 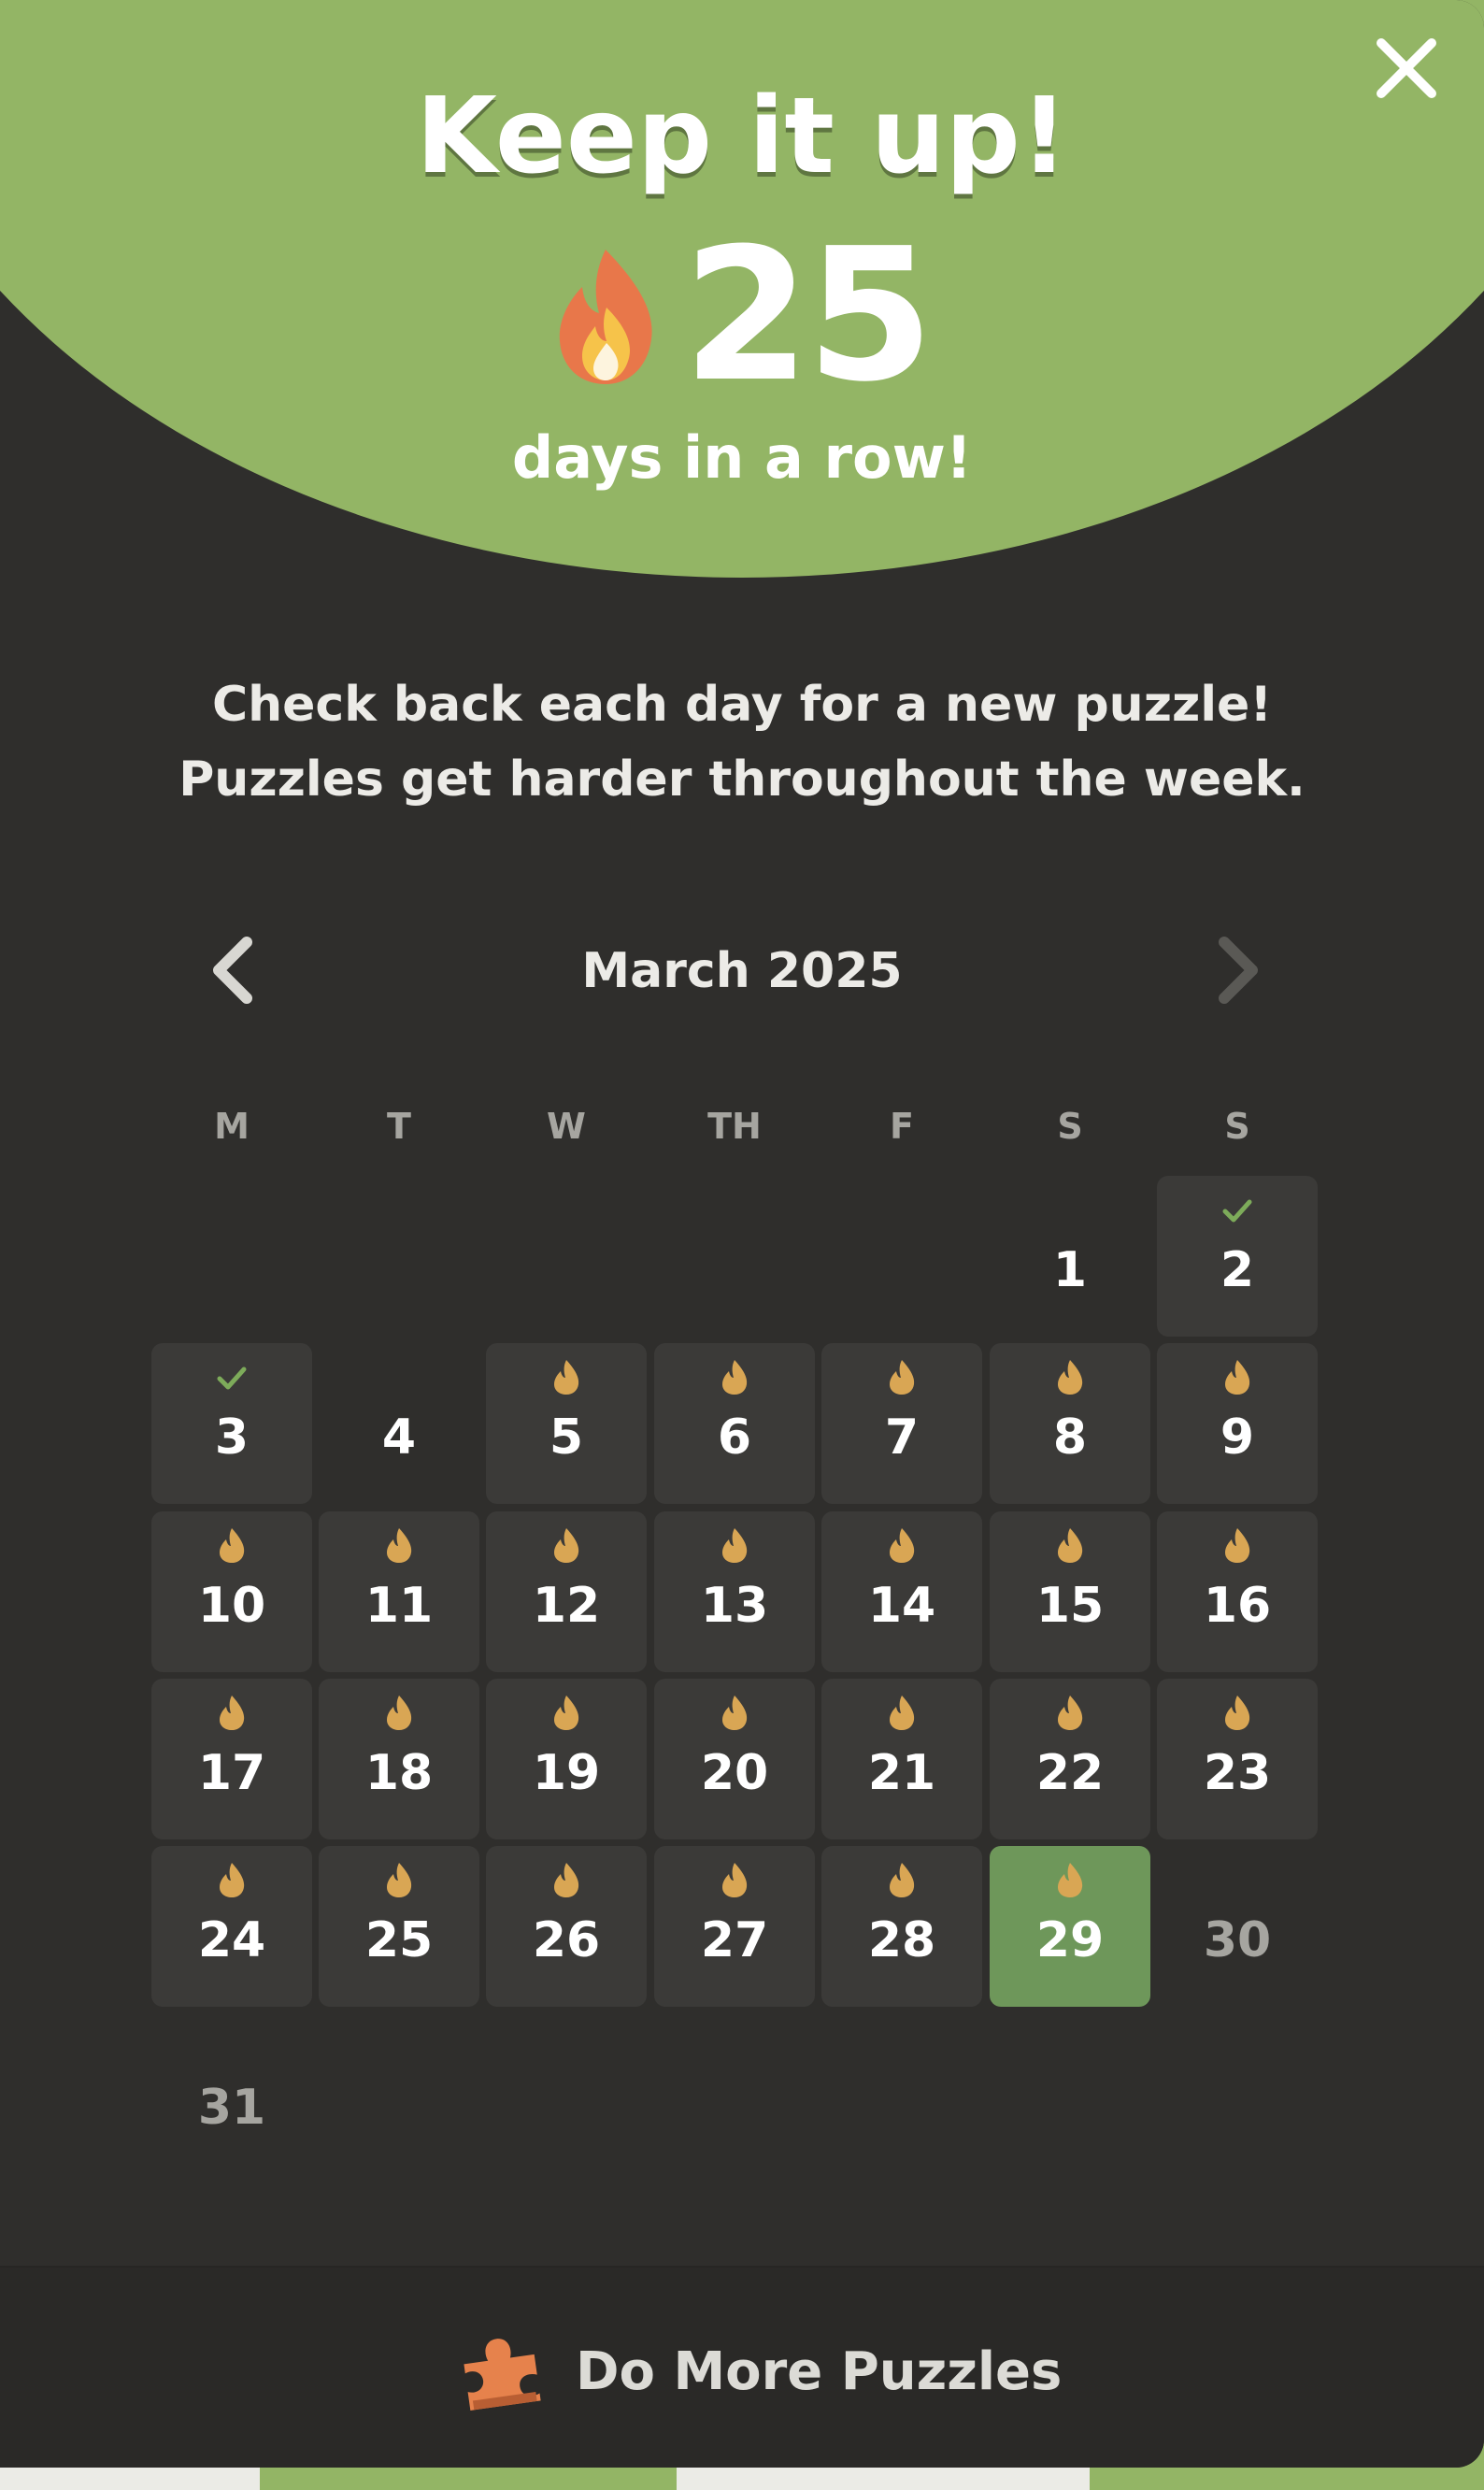 I want to click on calendar-day-15: 15, so click(x=1070, y=1591).